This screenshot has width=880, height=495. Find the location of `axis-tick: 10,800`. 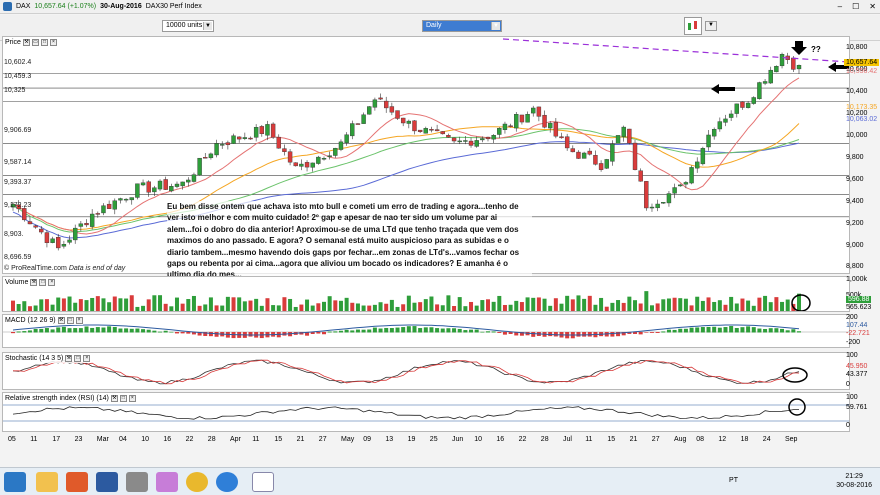

axis-tick: 10,800 is located at coordinates (857, 47).